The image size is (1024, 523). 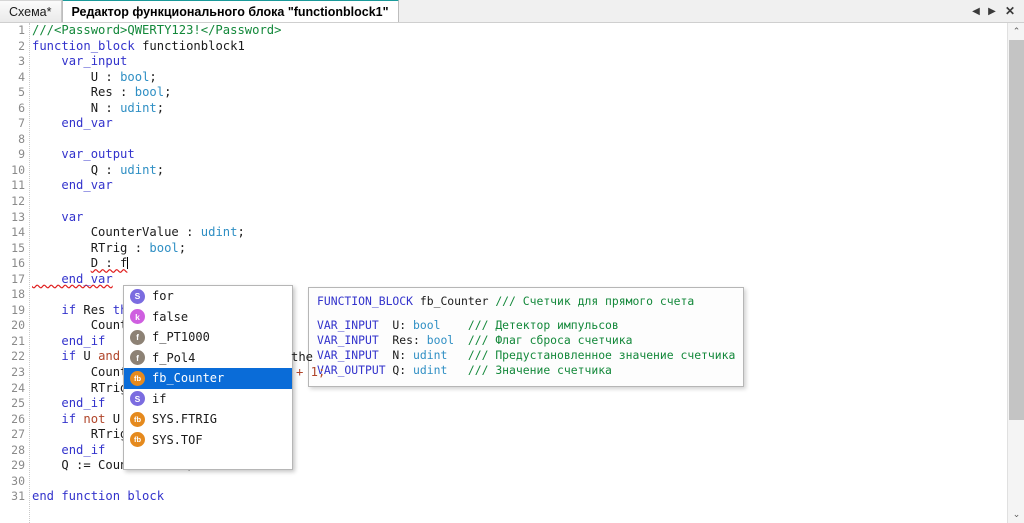 What do you see at coordinates (18, 418) in the screenshot?
I see `line-number: 26` at bounding box center [18, 418].